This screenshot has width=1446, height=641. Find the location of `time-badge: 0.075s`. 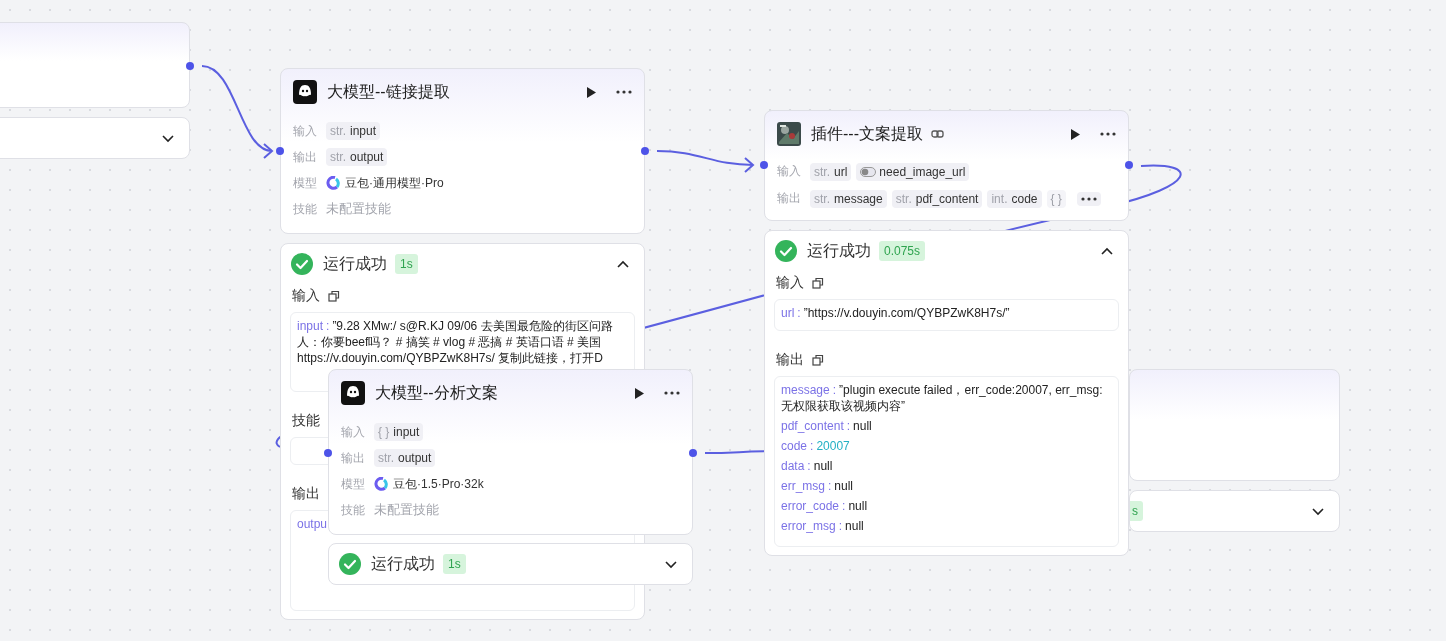

time-badge: 0.075s is located at coordinates (902, 251).